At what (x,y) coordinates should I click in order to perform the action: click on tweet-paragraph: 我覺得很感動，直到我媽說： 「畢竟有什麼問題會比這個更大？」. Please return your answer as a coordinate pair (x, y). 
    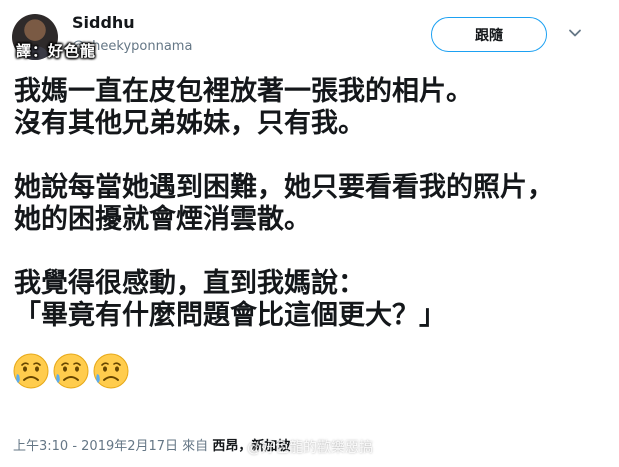
    Looking at the image, I should click on (311, 300).